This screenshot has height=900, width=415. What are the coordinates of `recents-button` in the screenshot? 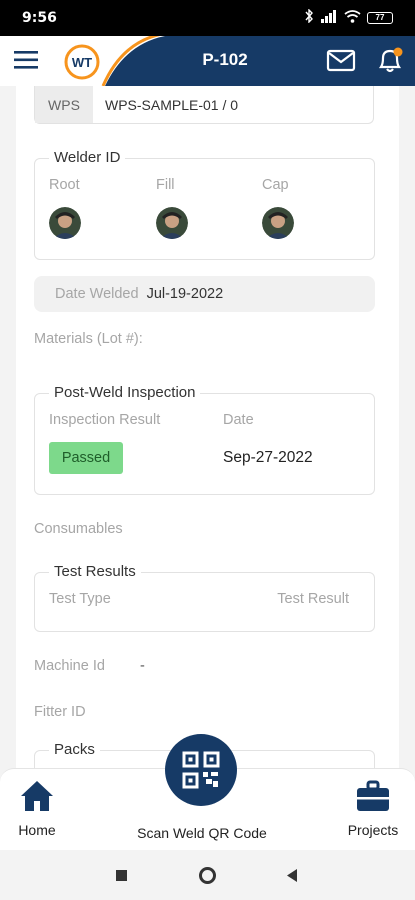 It's located at (121, 875).